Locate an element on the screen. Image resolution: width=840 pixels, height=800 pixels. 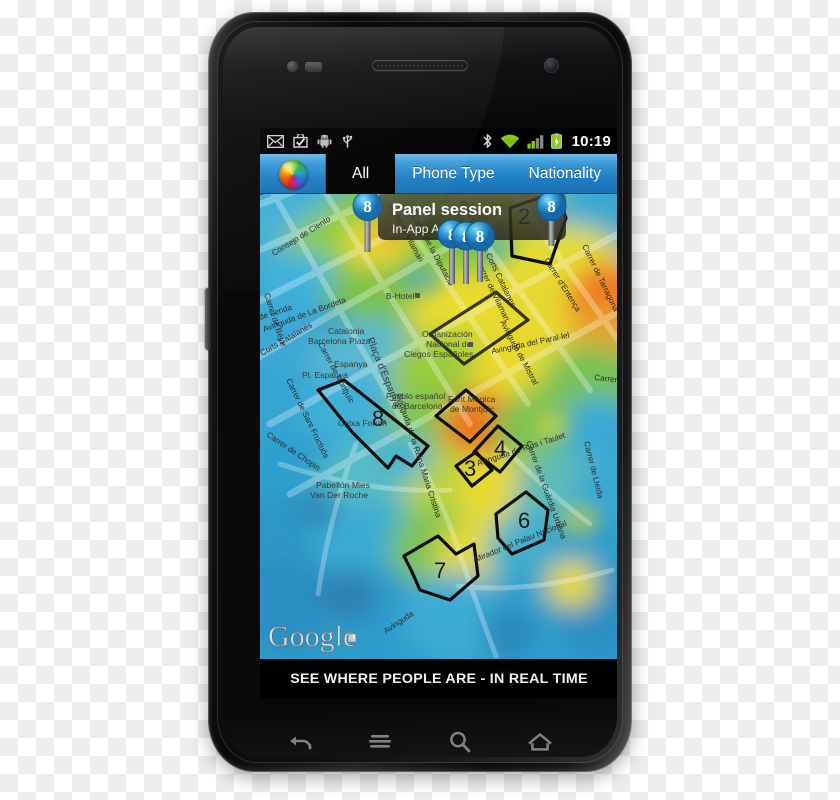
svg-text: Pueblo español is located at coordinates (415, 396).